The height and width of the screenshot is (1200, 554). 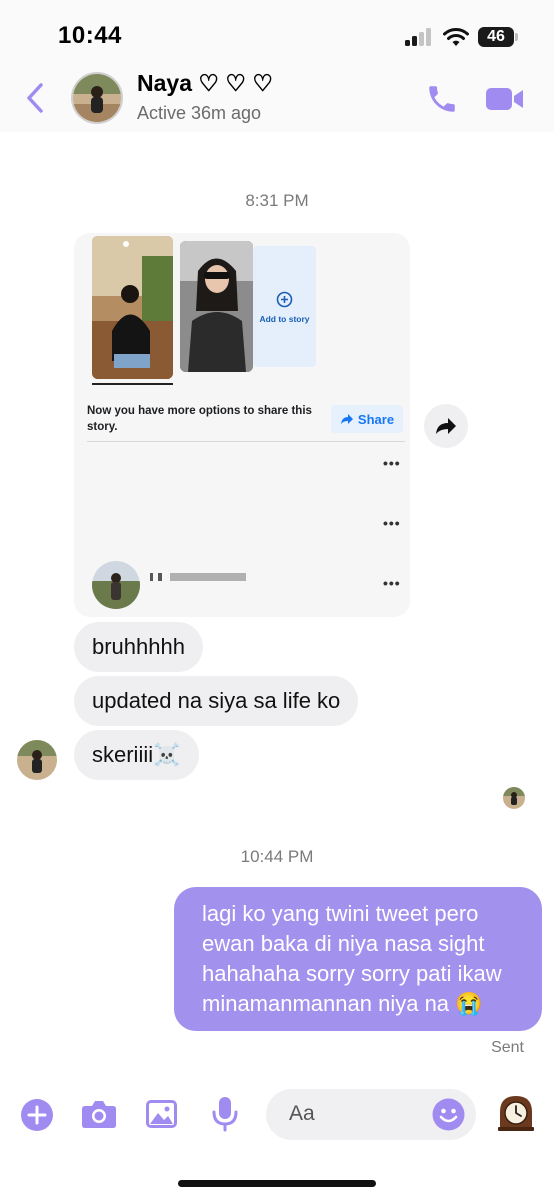 I want to click on emoji-icon, so click(x=448, y=1114).